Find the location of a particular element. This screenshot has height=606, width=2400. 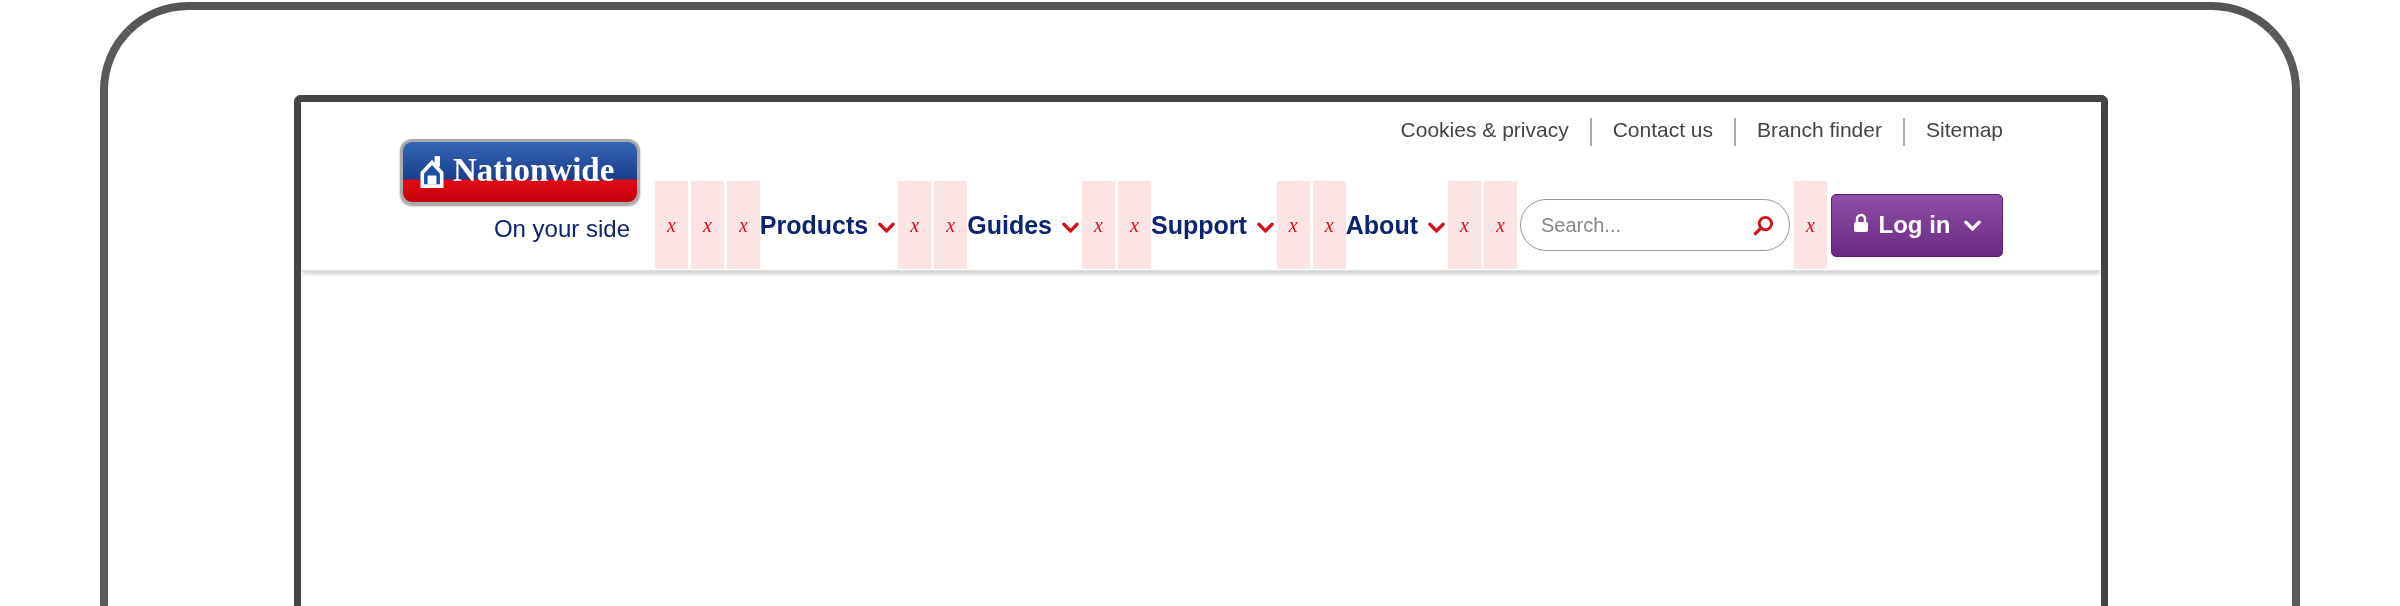

top-link: Branch finder is located at coordinates (1818, 132).